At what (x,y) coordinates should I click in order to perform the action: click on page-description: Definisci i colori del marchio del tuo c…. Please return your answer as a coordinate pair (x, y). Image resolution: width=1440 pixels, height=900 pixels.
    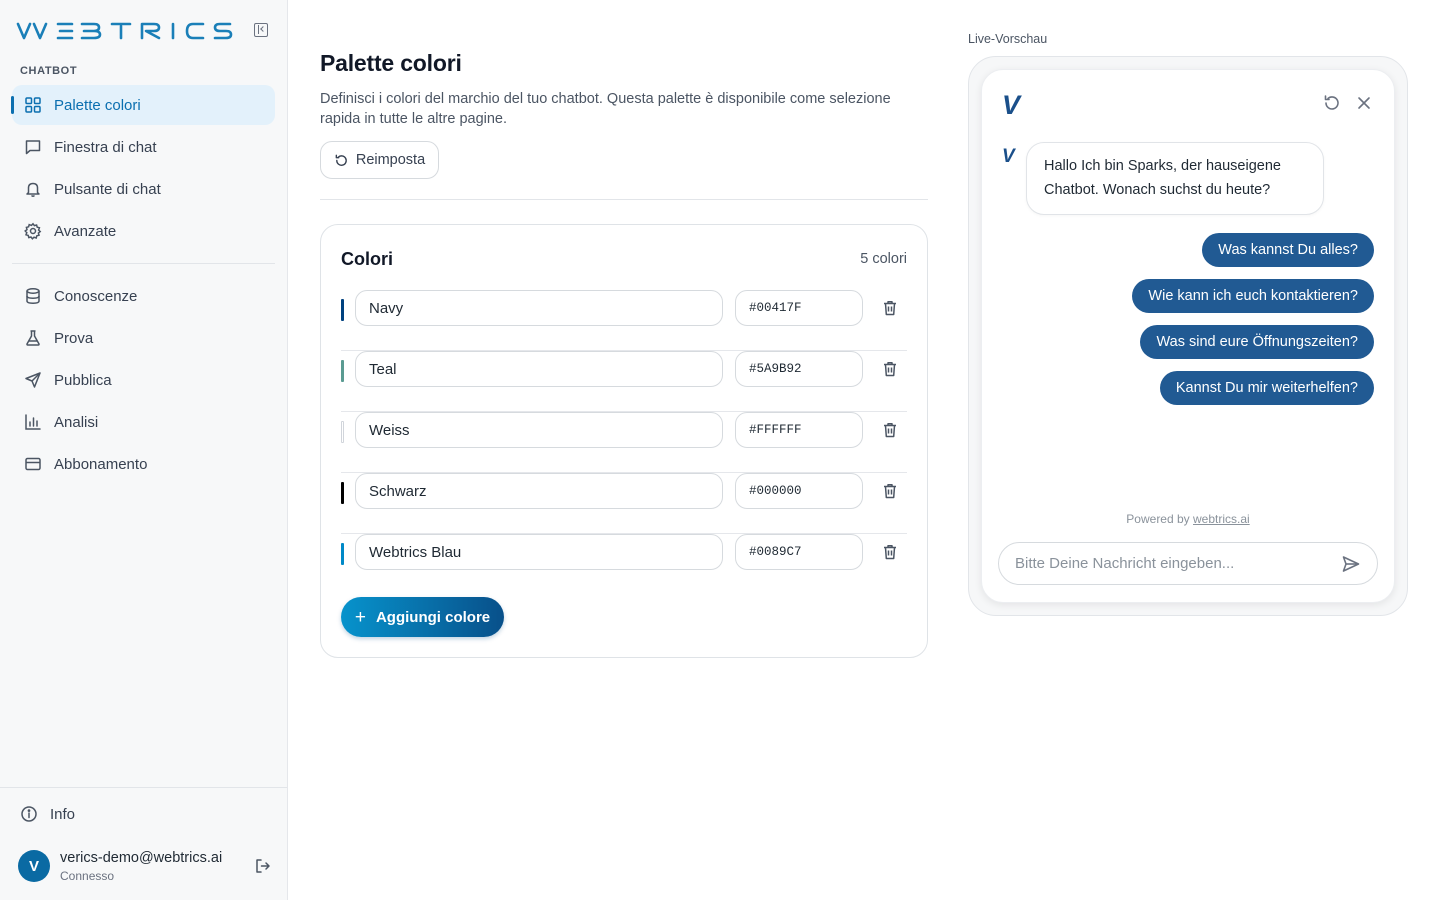
    Looking at the image, I should click on (605, 109).